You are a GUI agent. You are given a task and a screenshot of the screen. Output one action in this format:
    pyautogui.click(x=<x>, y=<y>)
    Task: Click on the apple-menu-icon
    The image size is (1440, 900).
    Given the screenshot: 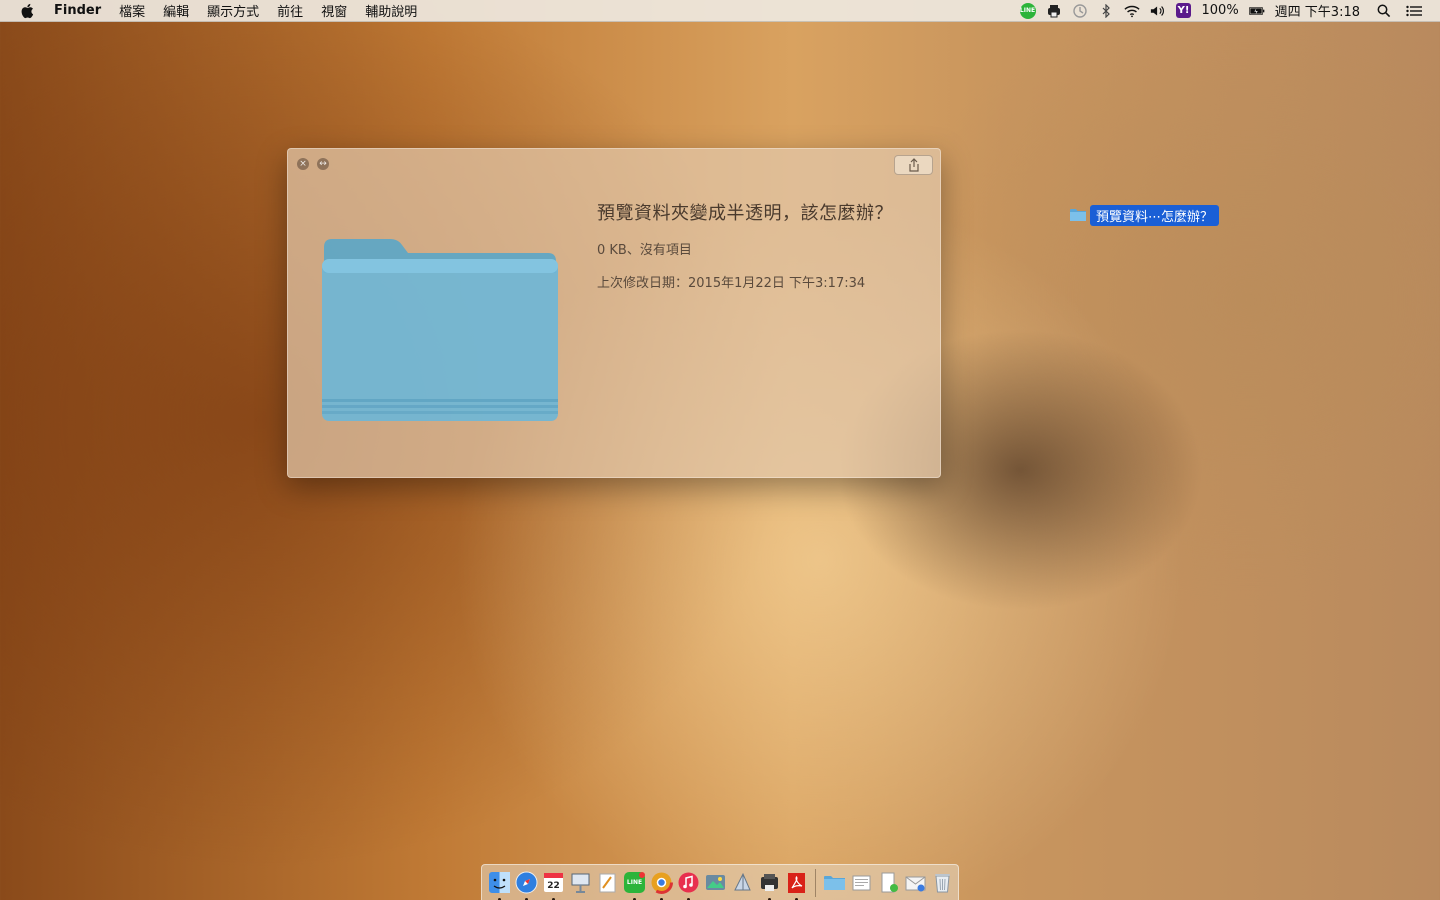 What is the action you would take?
    pyautogui.click(x=27, y=11)
    